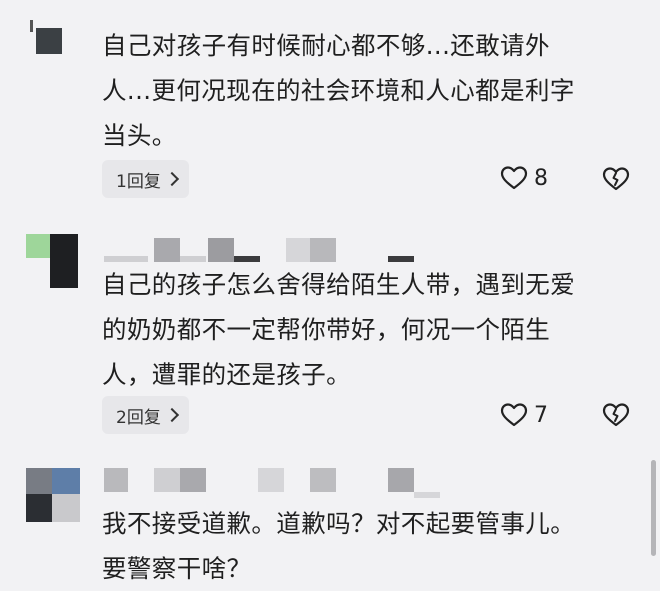 This screenshot has width=660, height=591. I want to click on like-button: 8, so click(524, 178).